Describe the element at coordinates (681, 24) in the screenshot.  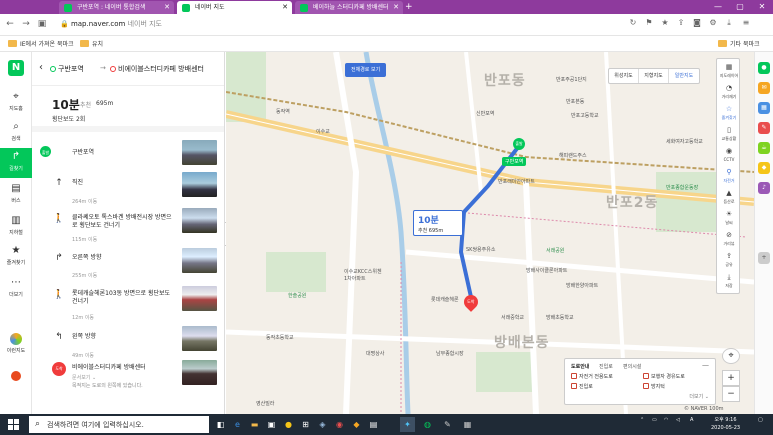
I see `share-icon: ⇪` at that location.